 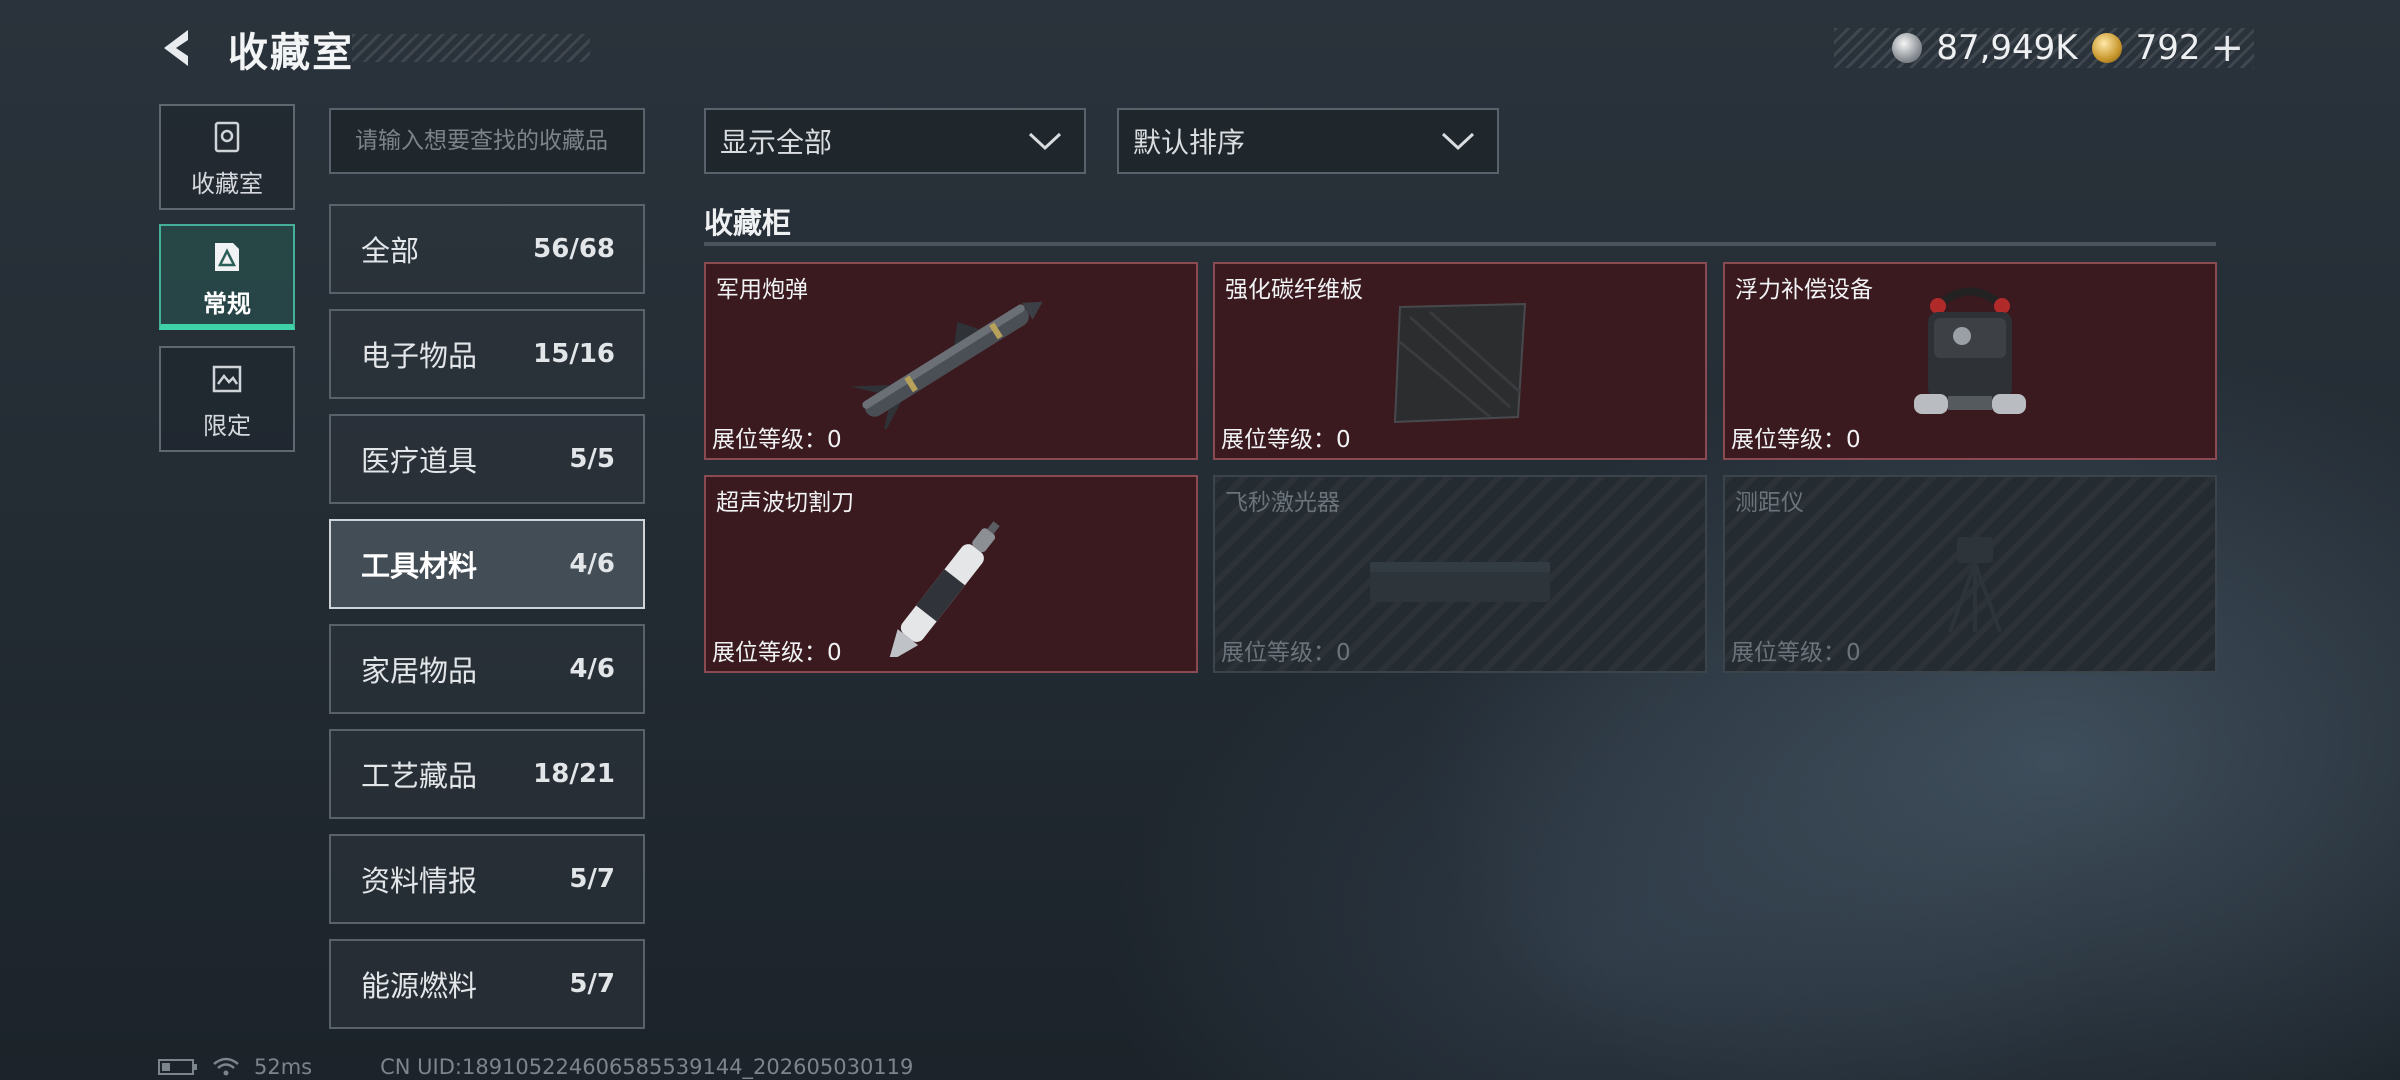 I want to click on search-input, so click(x=487, y=141).